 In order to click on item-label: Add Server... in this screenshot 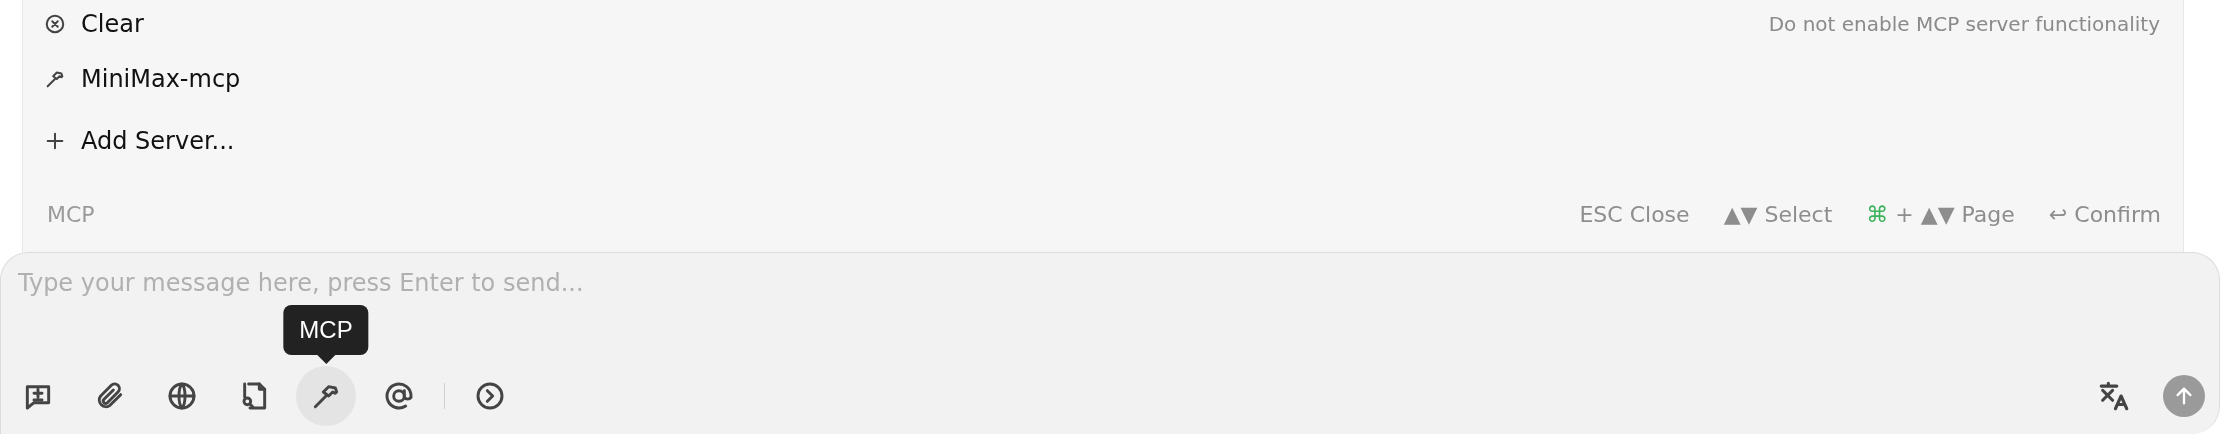, I will do `click(158, 141)`.